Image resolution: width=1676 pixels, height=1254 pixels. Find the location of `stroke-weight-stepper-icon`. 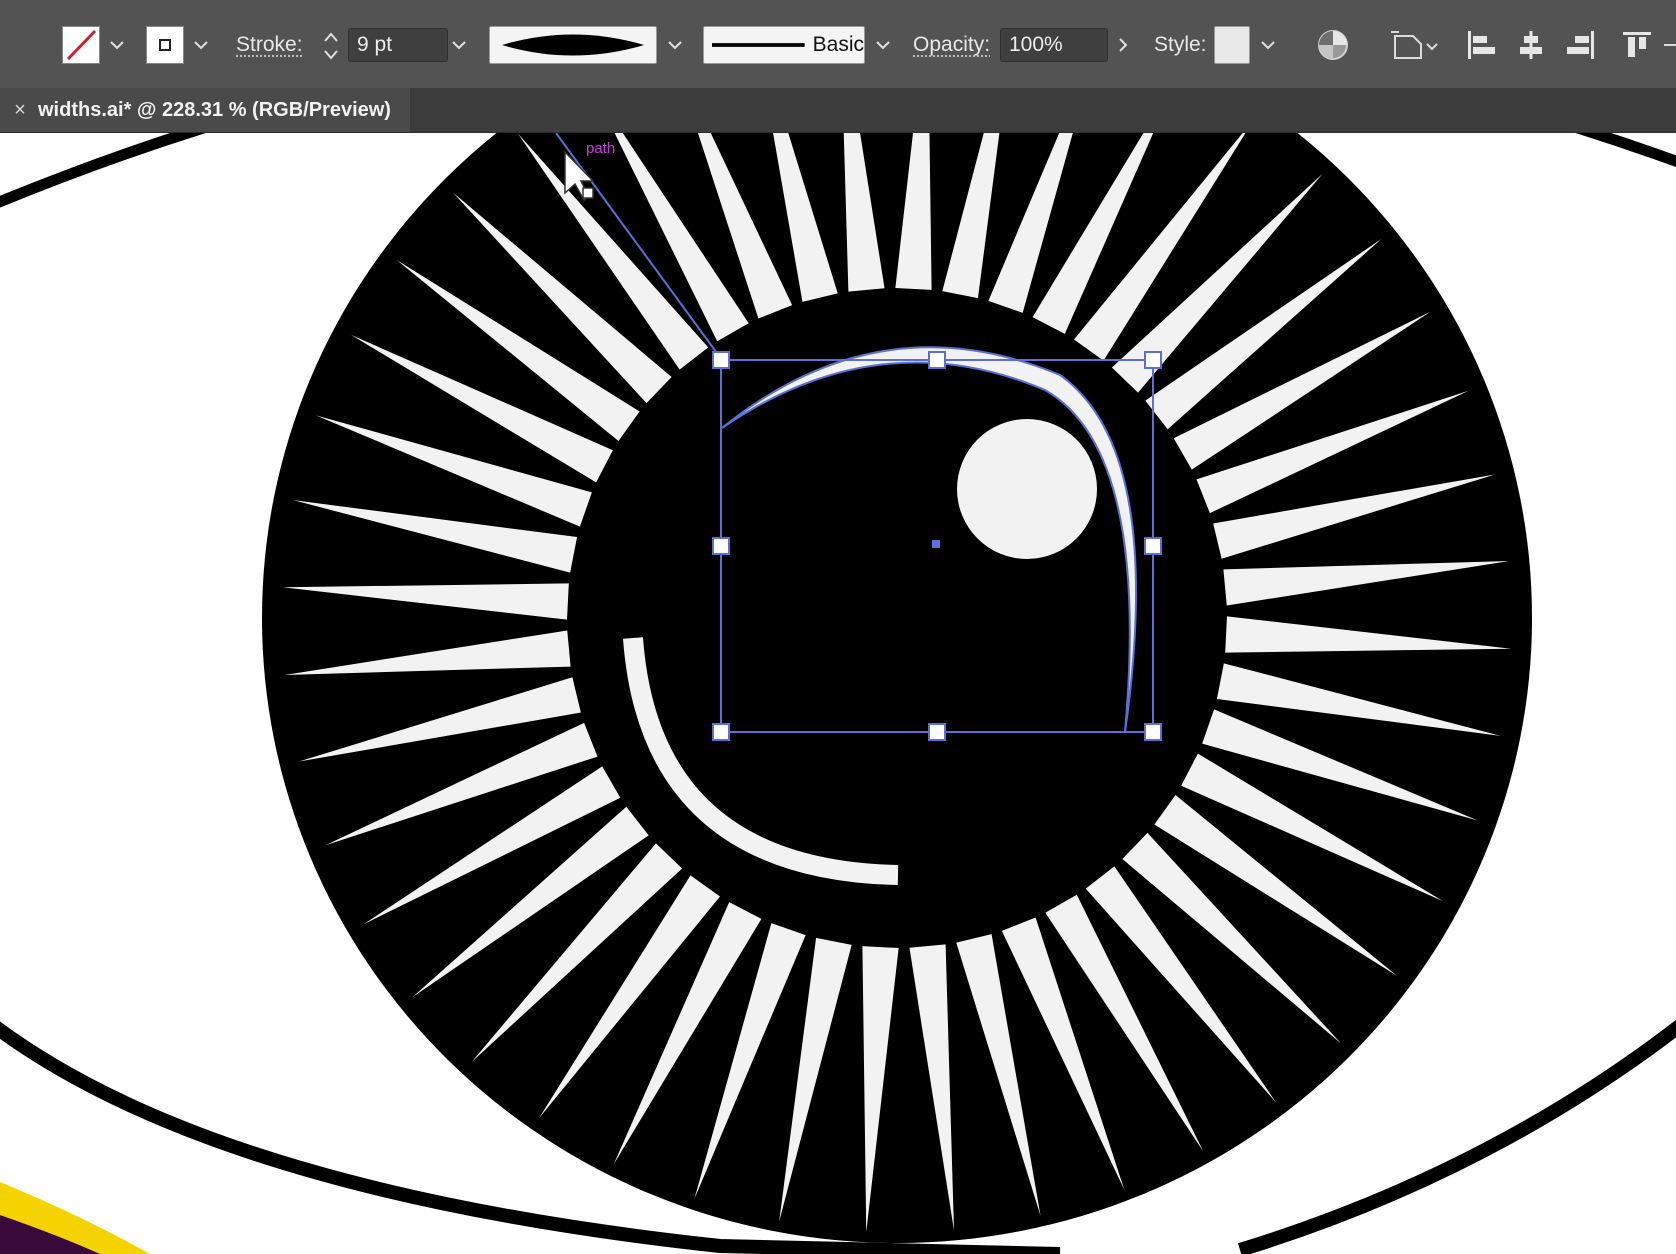

stroke-weight-stepper-icon is located at coordinates (331, 46).